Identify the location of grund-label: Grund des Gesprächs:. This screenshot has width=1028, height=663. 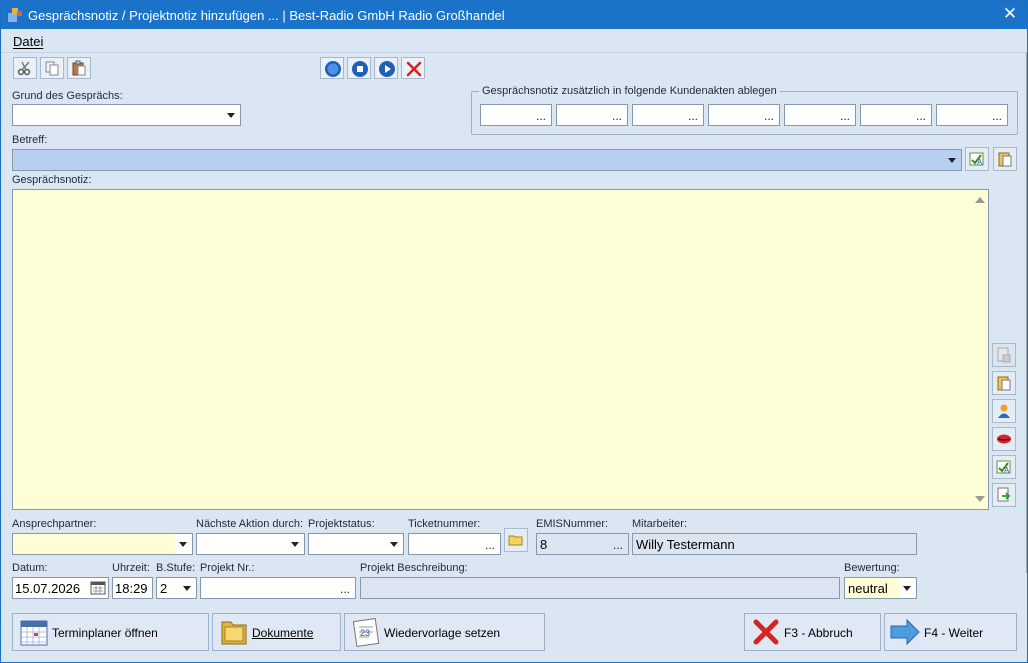
(67, 96).